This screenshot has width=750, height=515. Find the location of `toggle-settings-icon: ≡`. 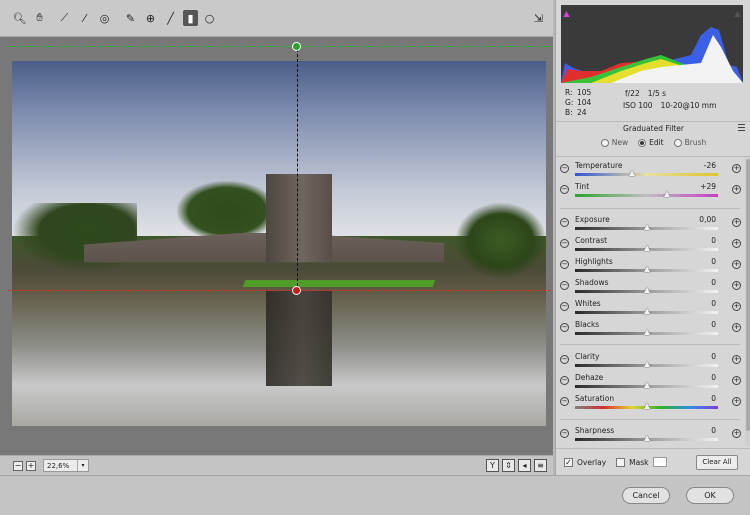

toggle-settings-icon: ≡ is located at coordinates (540, 465).